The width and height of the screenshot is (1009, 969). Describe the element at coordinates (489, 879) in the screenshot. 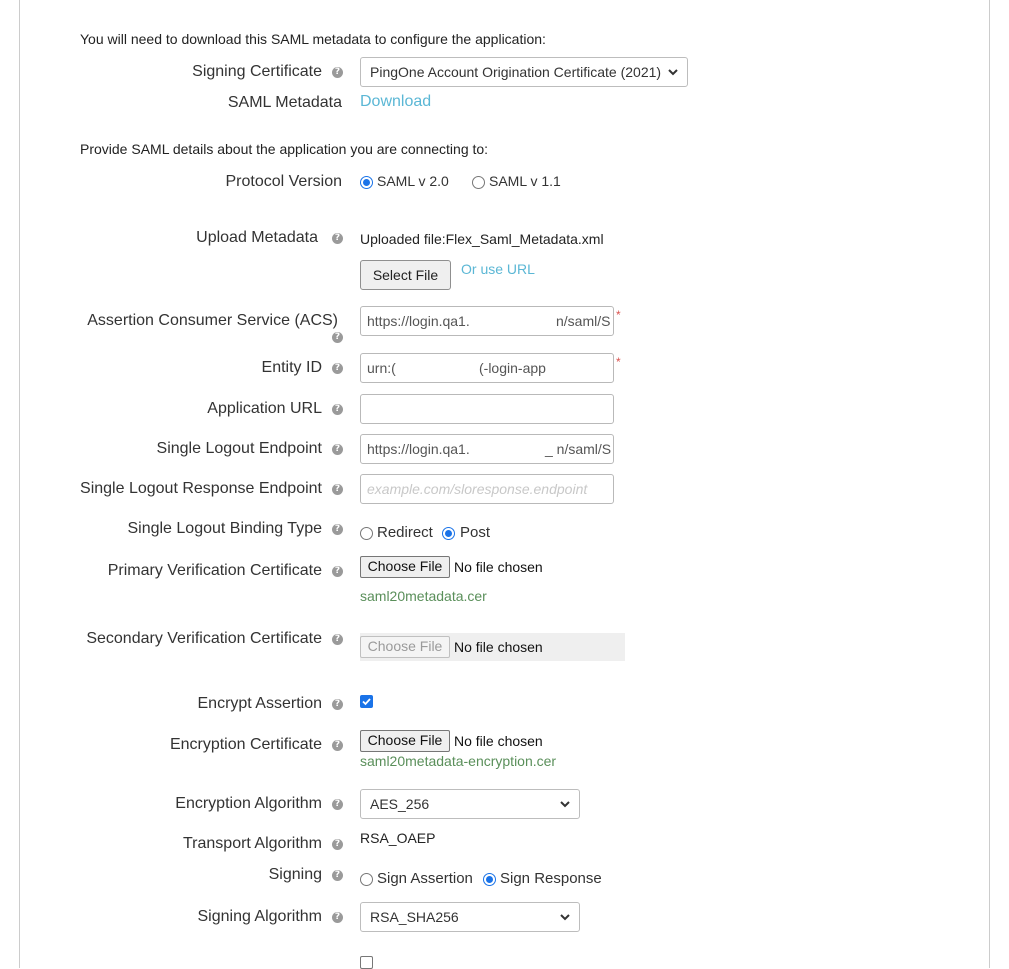

I see `signing-sign-response-radio` at that location.